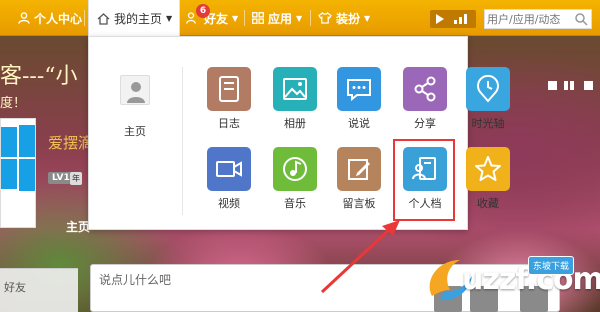 This screenshot has width=600, height=312. Describe the element at coordinates (551, 265) in the screenshot. I see `watermark-tag: 东坡下载` at that location.